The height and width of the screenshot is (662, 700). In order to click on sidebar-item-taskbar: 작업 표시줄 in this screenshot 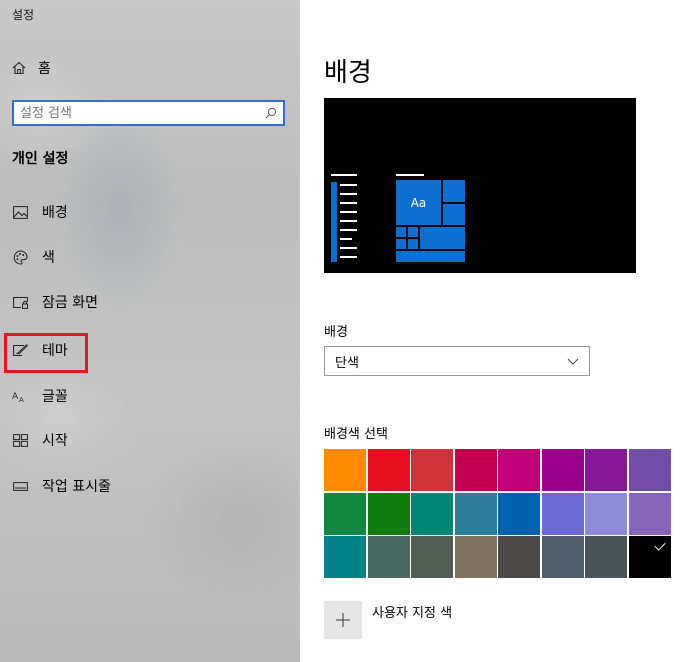, I will do `click(61, 486)`.